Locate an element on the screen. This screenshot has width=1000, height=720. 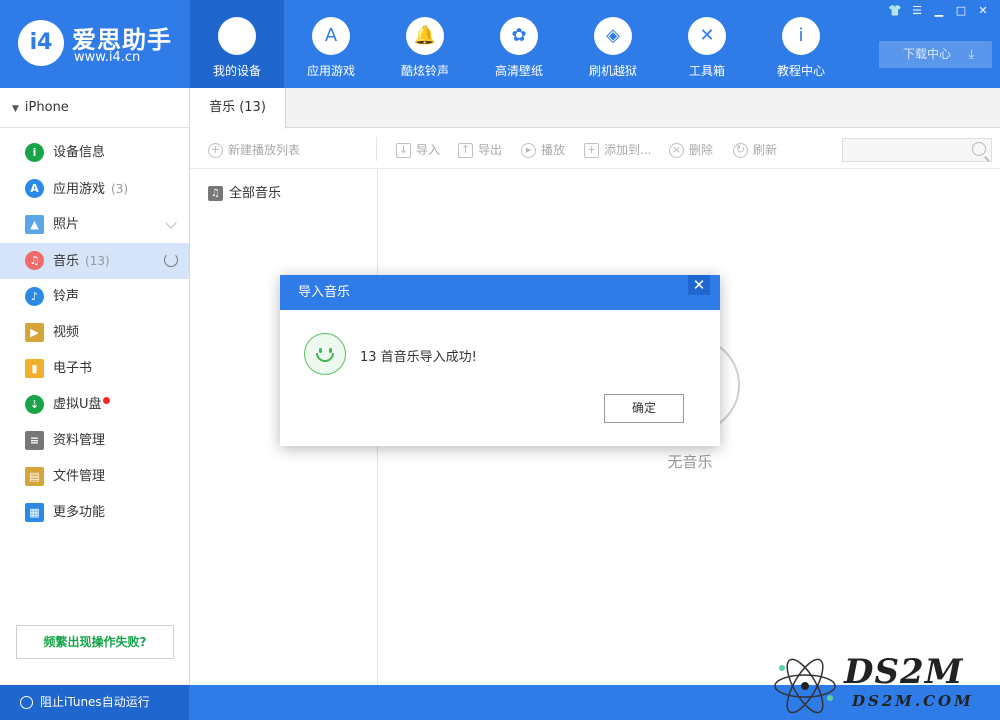
delete-icon: × is located at coordinates (676, 150).